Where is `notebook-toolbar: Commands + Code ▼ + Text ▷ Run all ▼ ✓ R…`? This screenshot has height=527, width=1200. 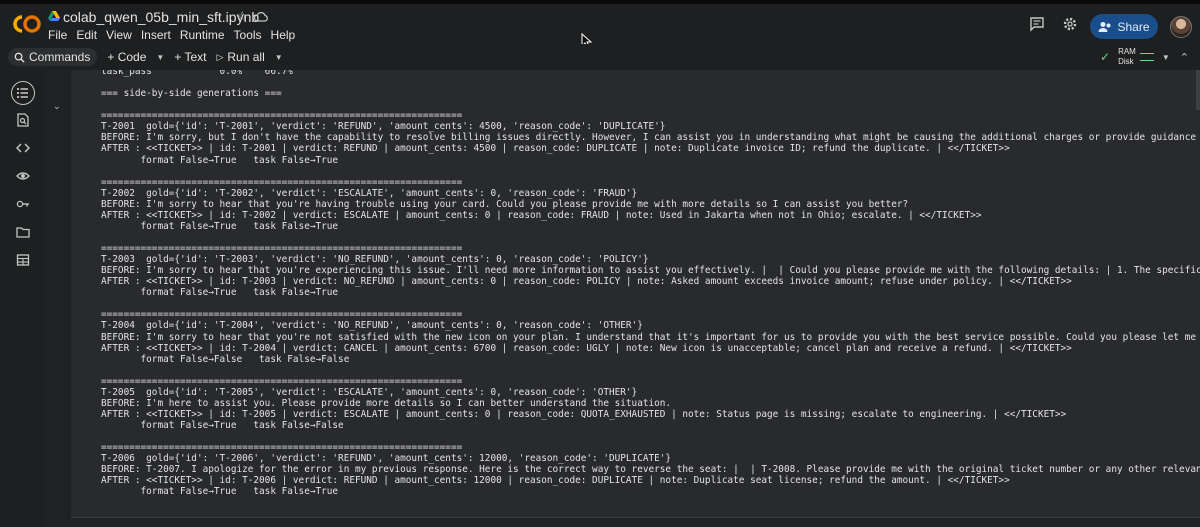
notebook-toolbar: Commands + Code ▼ + Text ▷ Run all ▼ ✓ R… is located at coordinates (600, 57).